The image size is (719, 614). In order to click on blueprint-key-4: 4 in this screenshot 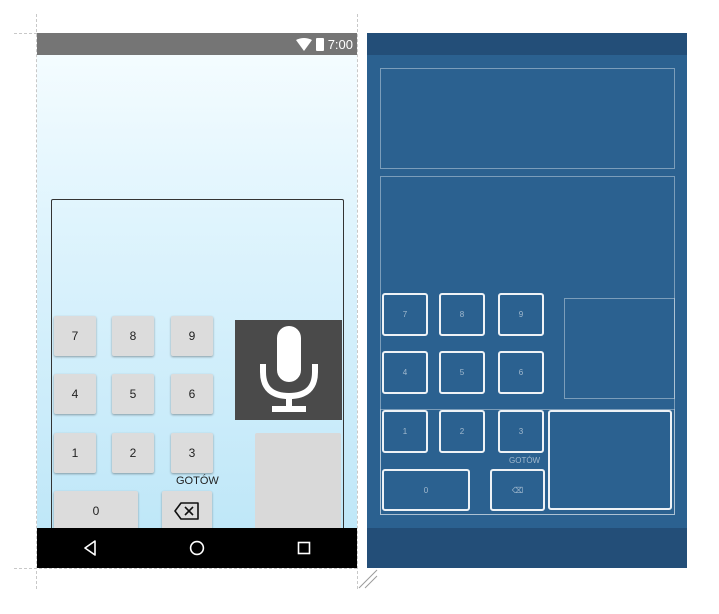, I will do `click(405, 372)`.